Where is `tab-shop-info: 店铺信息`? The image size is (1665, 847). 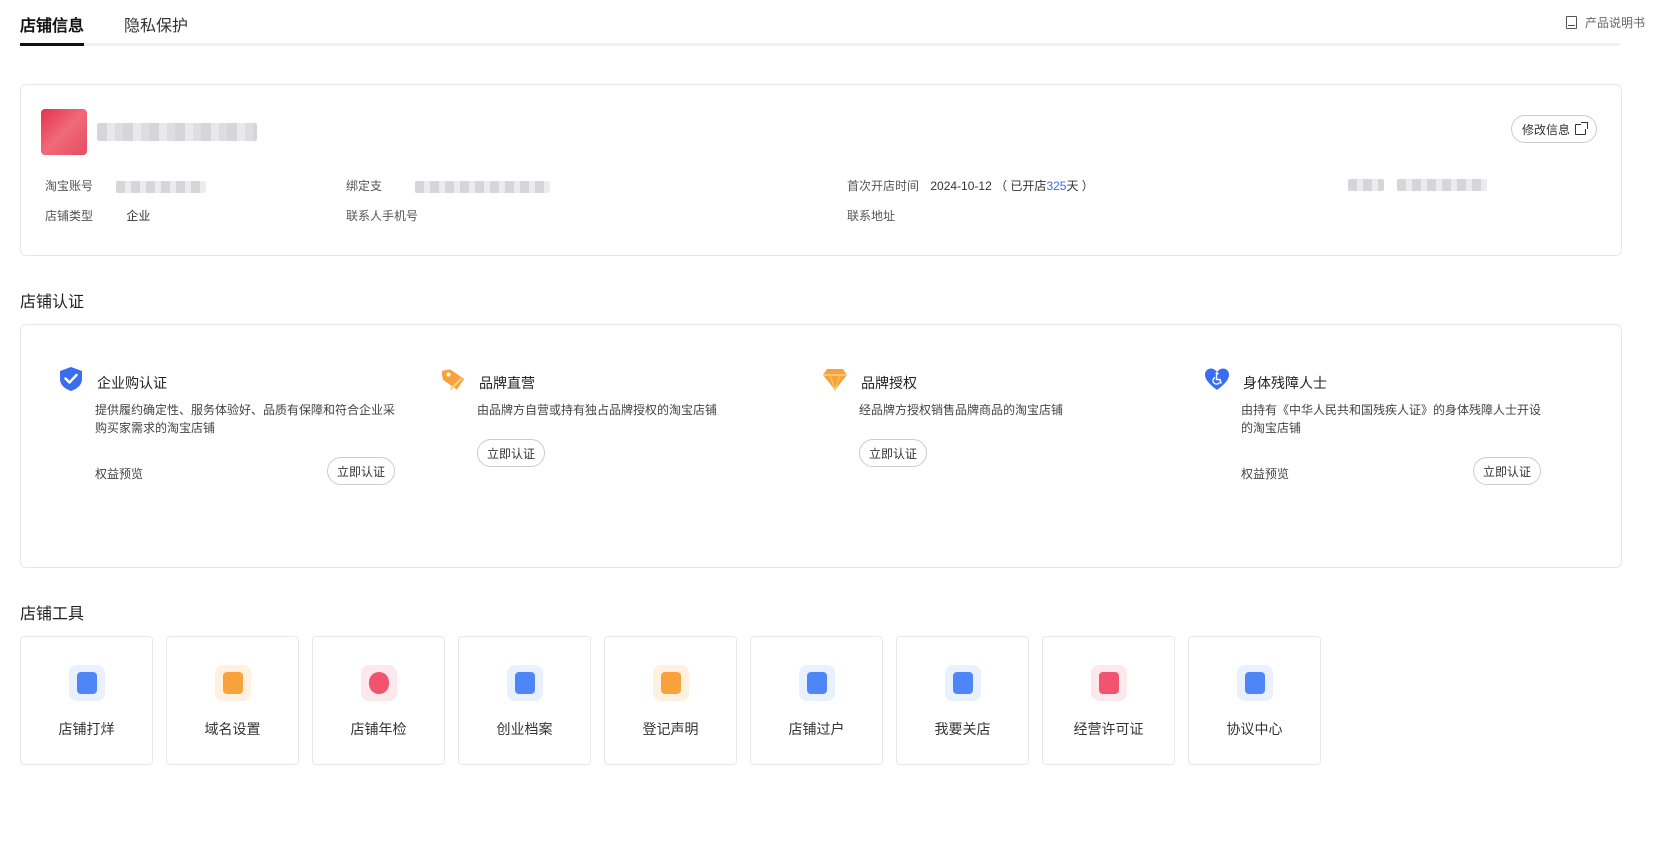 tab-shop-info: 店铺信息 is located at coordinates (52, 24).